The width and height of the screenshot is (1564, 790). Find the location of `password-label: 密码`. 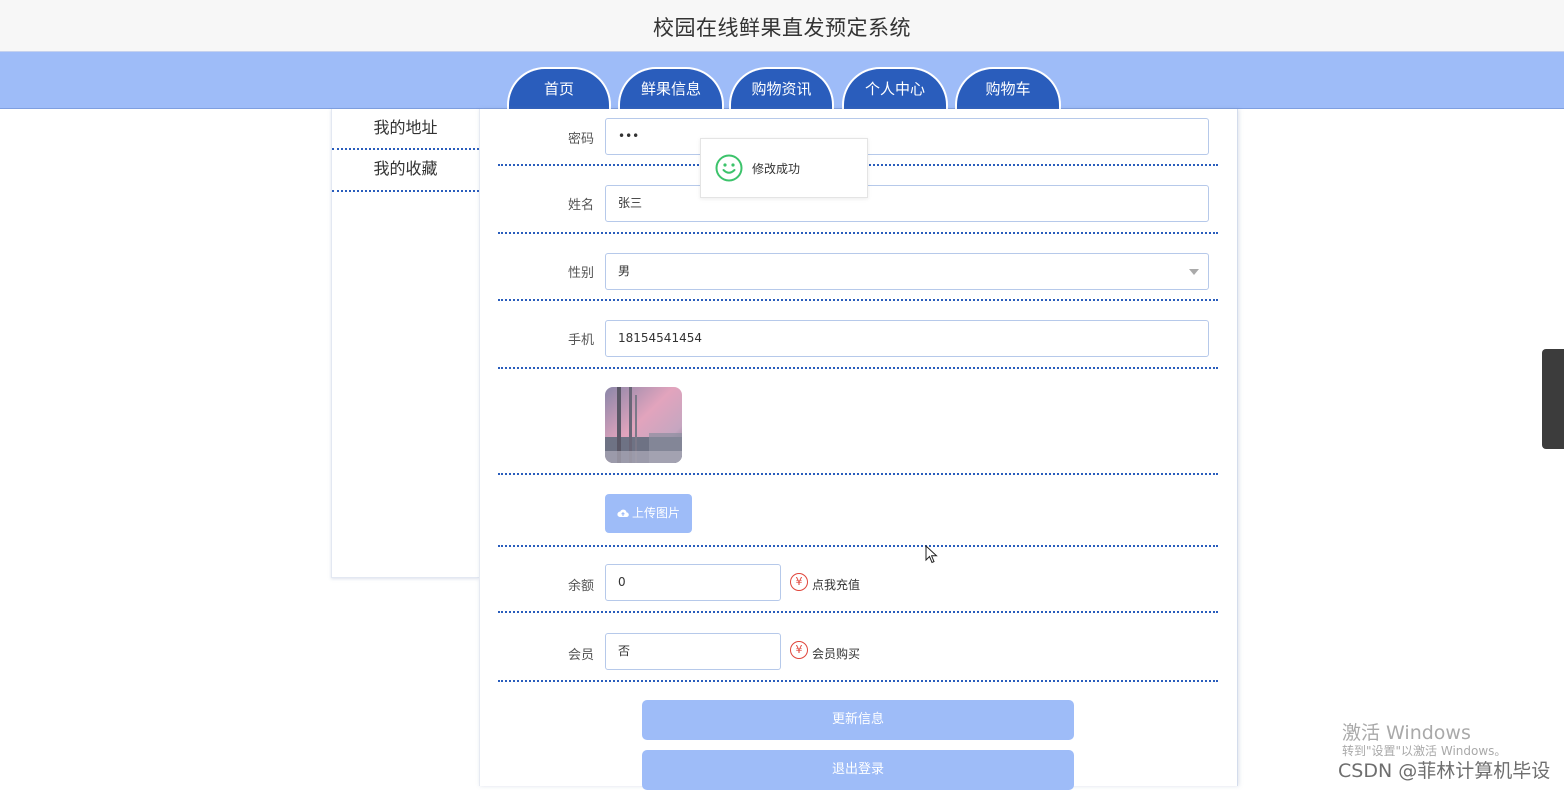

password-label: 密码 is located at coordinates (580, 139).